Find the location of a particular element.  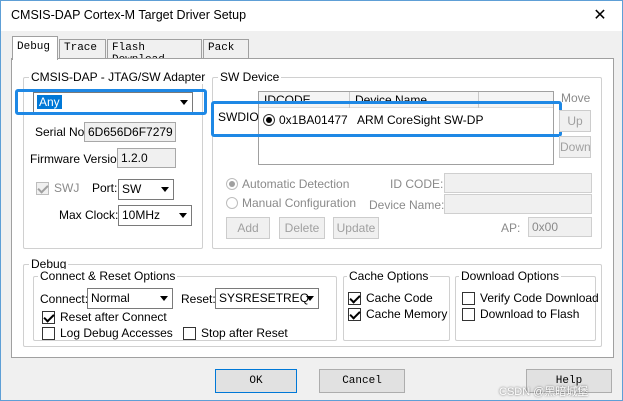

log-debug-checkbox is located at coordinates (48, 333).